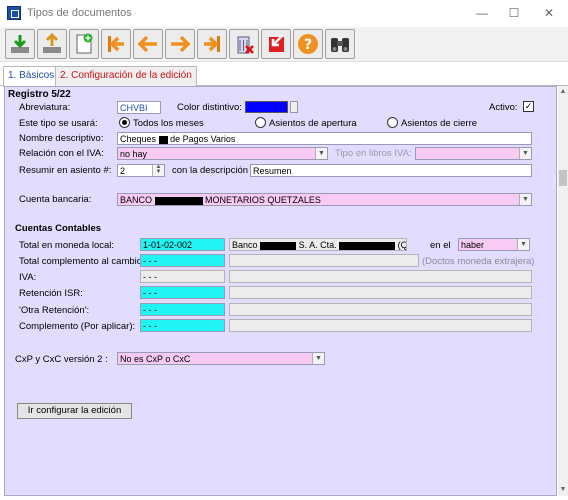  Describe the element at coordinates (182, 325) in the screenshot. I see `account-code-pending: - - -` at that location.